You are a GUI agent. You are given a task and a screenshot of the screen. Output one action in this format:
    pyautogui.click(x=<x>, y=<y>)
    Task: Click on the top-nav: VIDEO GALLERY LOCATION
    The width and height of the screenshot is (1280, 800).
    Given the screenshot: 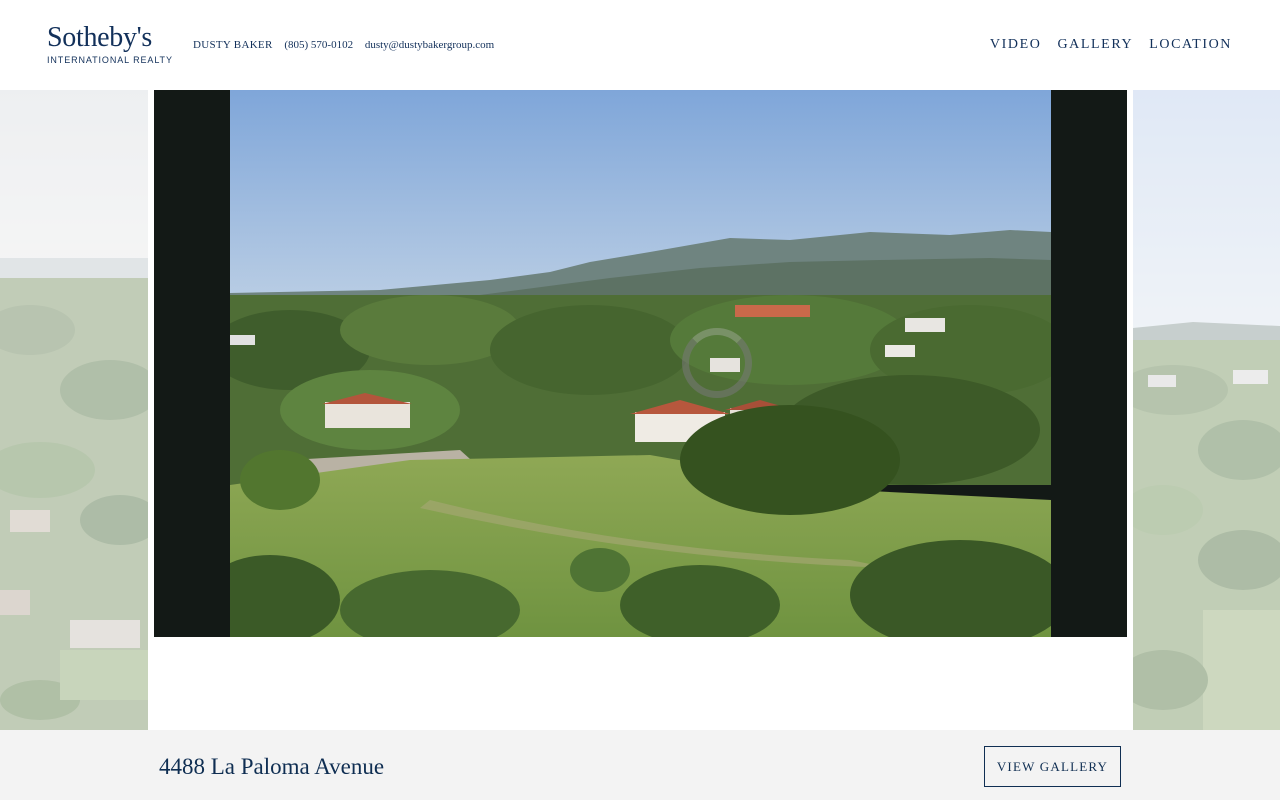 What is the action you would take?
    pyautogui.click(x=1111, y=45)
    